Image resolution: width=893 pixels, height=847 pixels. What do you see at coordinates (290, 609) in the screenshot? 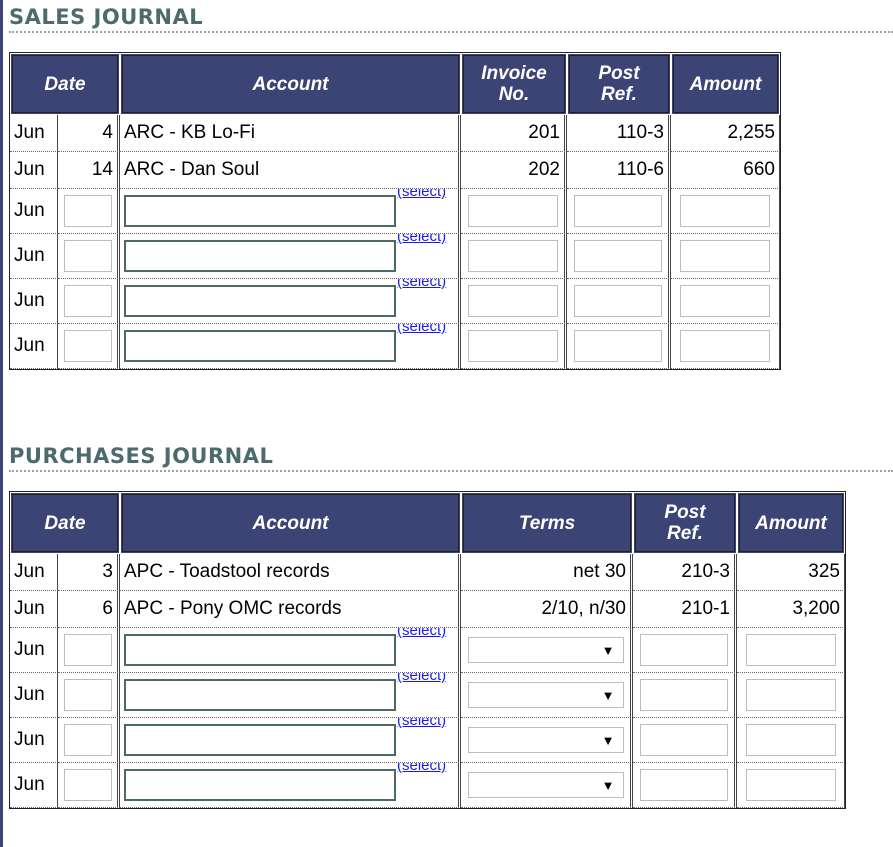
I see `row-account: APC - Pony OMC records` at bounding box center [290, 609].